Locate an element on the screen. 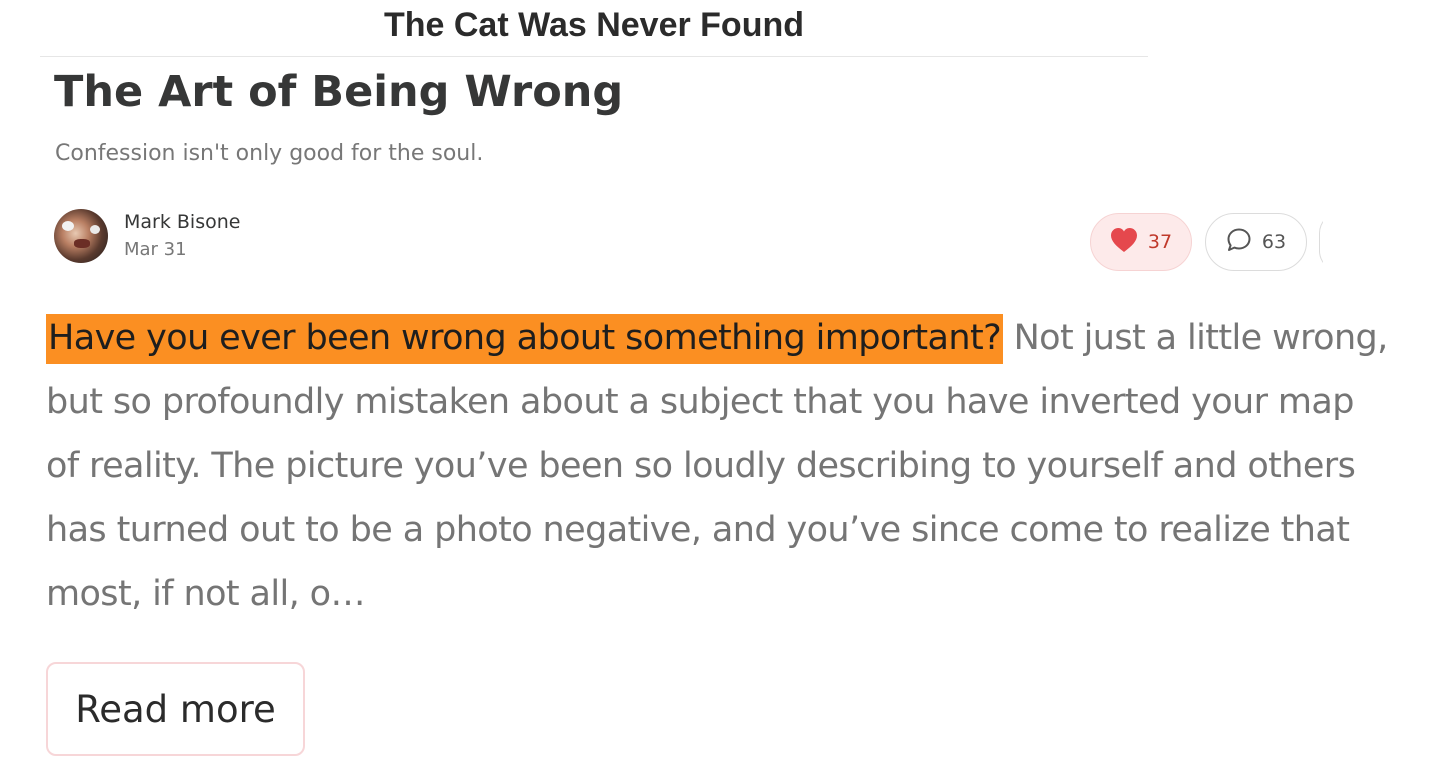 This screenshot has width=1456, height=765. read-more-button: Read more is located at coordinates (175, 709).